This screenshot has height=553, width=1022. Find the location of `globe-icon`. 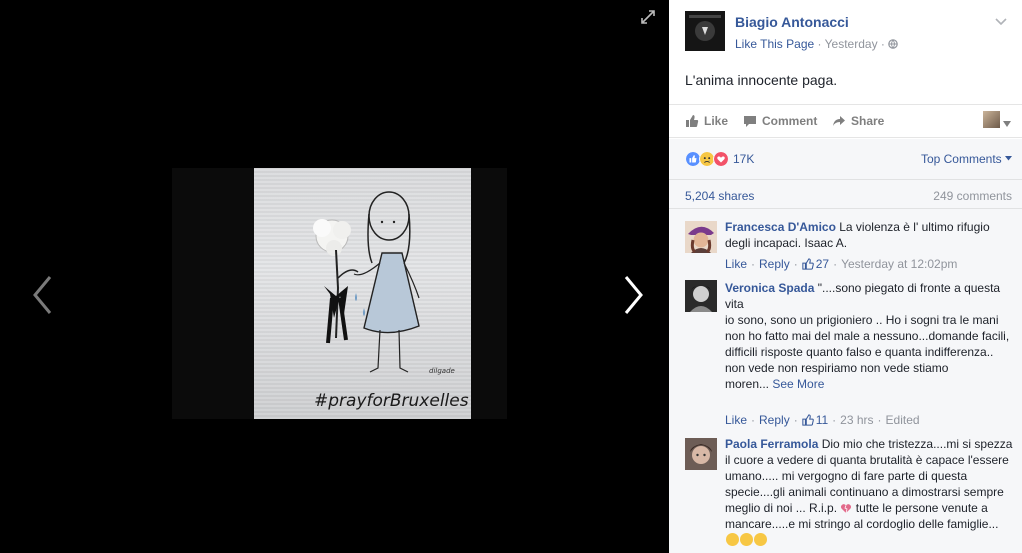

globe-icon is located at coordinates (893, 44).